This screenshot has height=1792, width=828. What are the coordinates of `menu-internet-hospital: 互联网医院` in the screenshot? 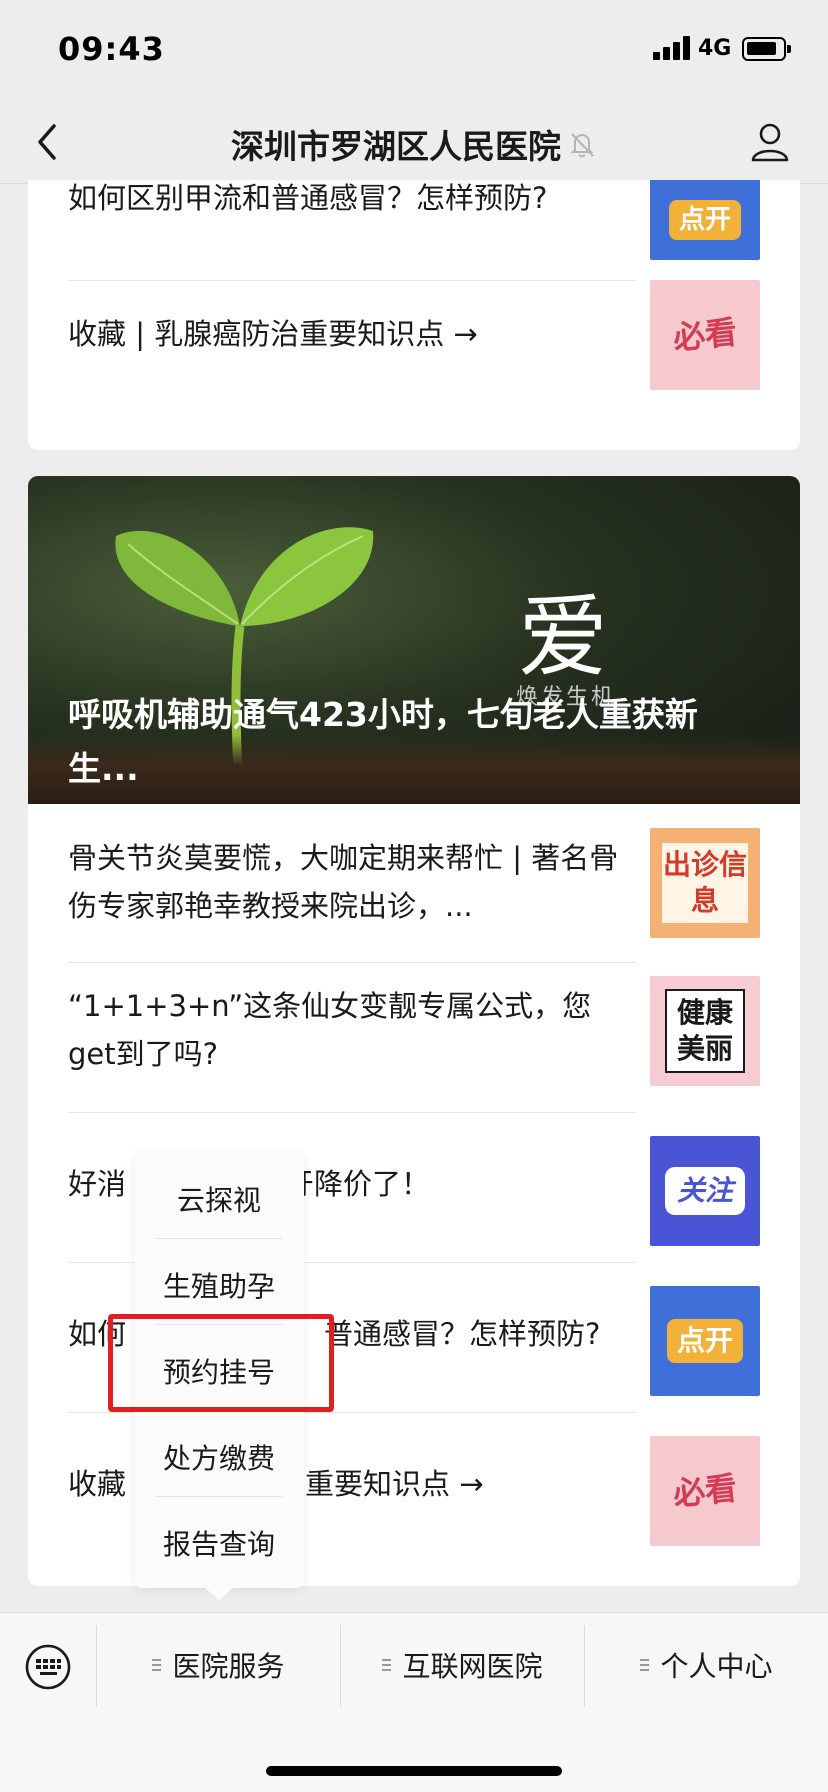 It's located at (462, 1665).